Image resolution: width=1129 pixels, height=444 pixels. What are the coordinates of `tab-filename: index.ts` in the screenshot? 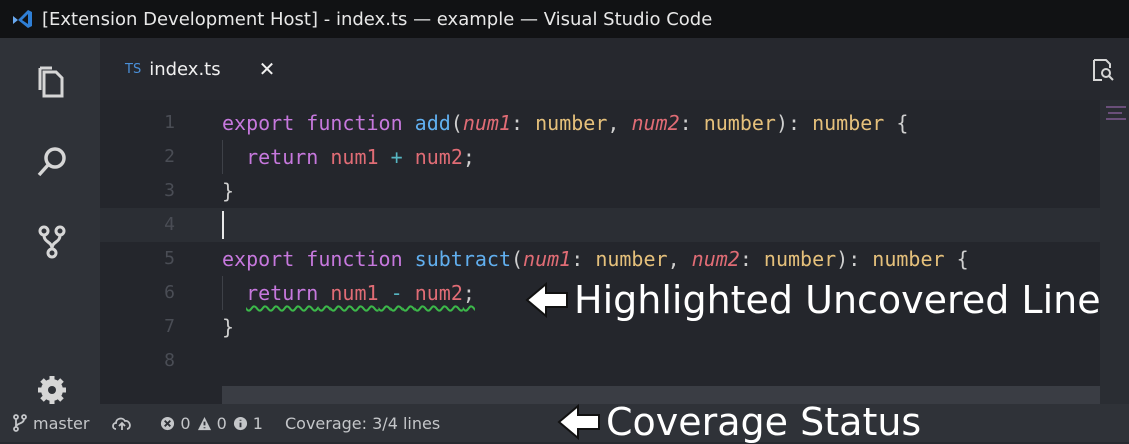 It's located at (185, 69).